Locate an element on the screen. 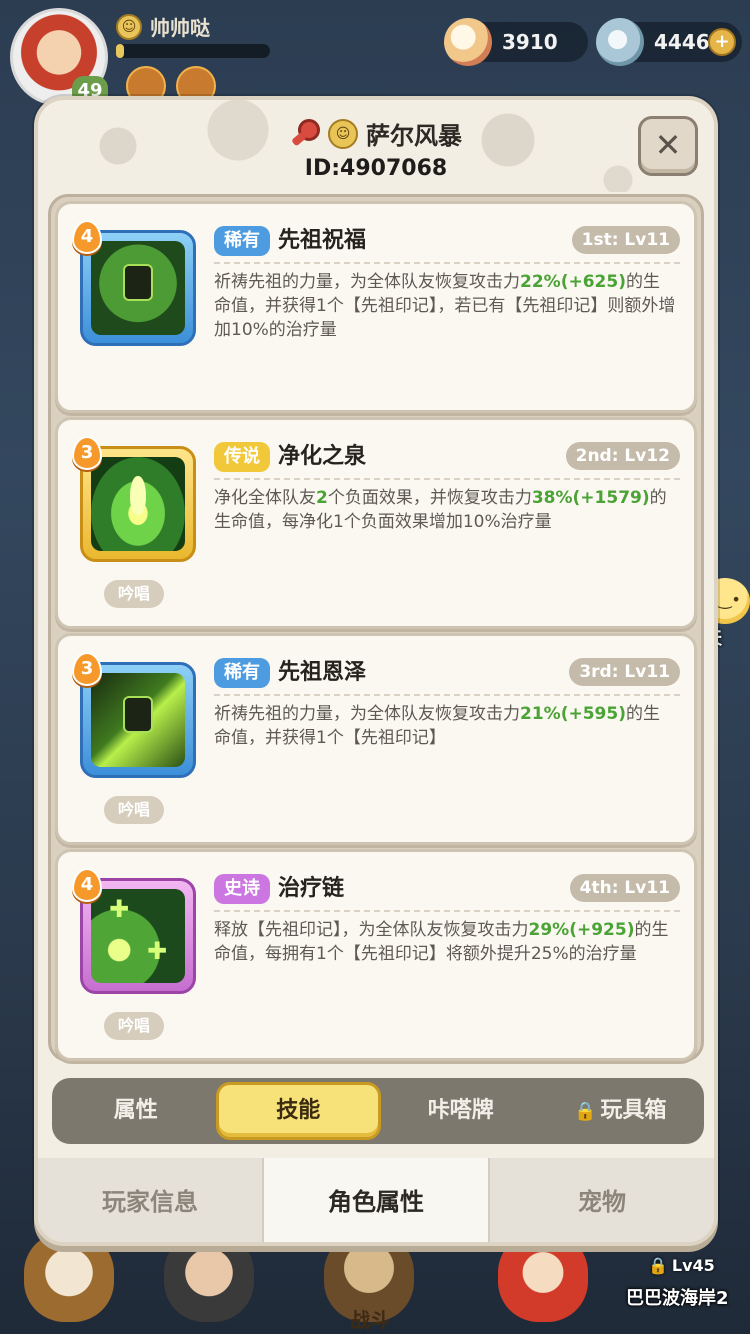  smiley-icon: ☺ is located at coordinates (129, 26).